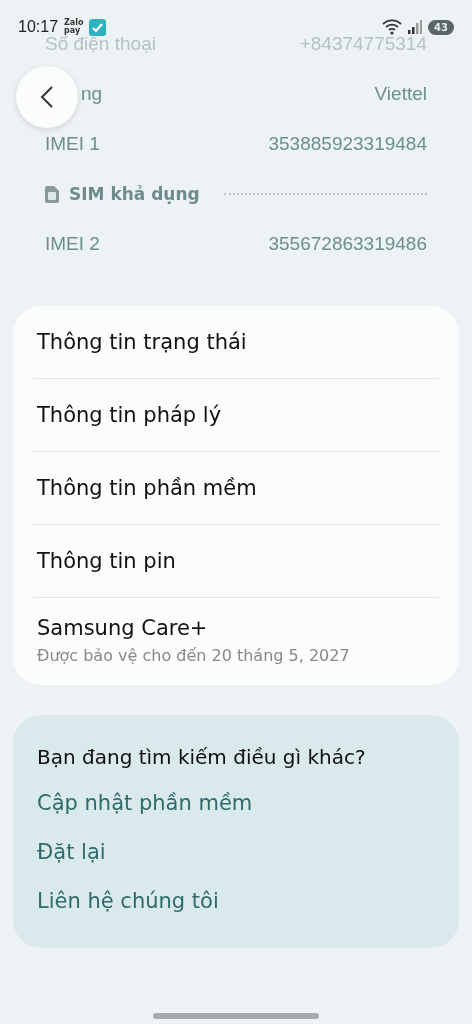 This screenshot has height=1024, width=472. I want to click on menu-item-title: Thông tin phần mềm, so click(147, 488).